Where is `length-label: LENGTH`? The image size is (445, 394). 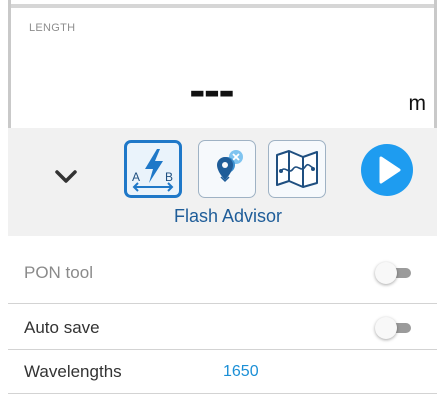
length-label: LENGTH is located at coordinates (52, 28).